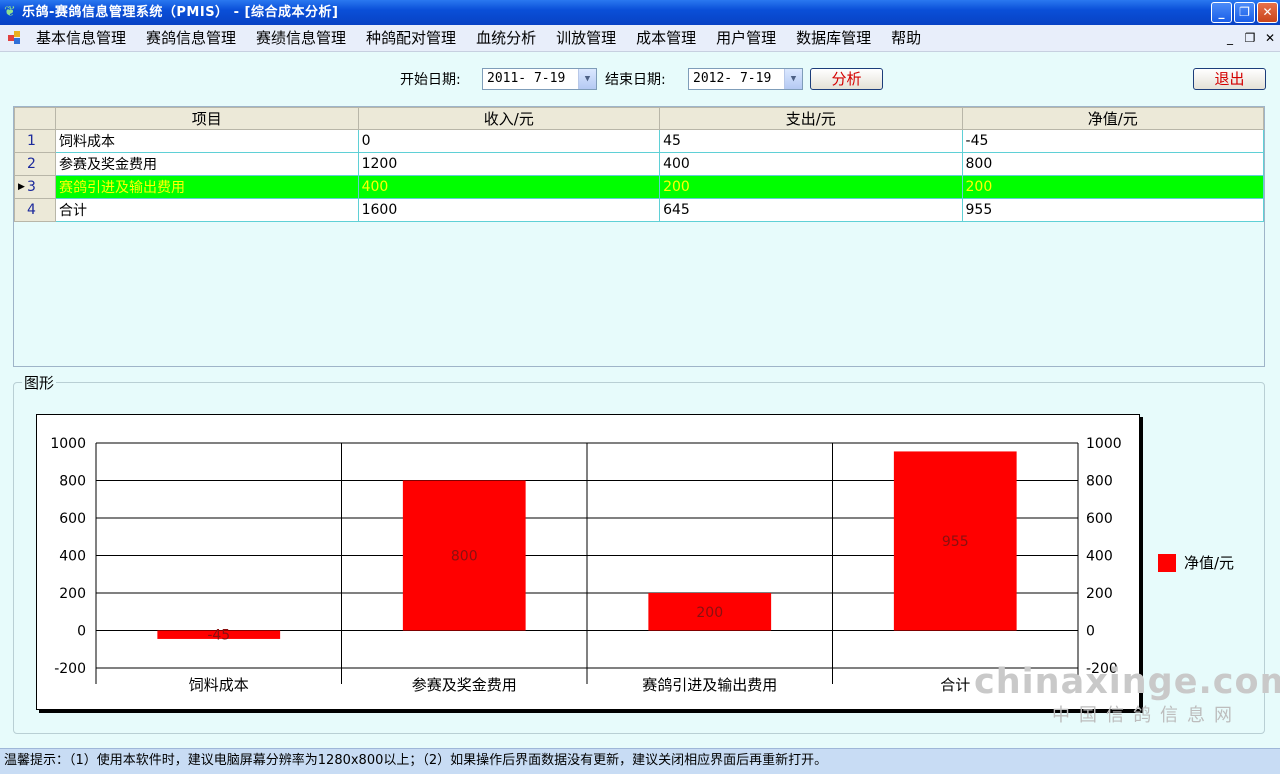  What do you see at coordinates (1099, 519) in the screenshot?
I see `y2-tick-label: 600` at bounding box center [1099, 519].